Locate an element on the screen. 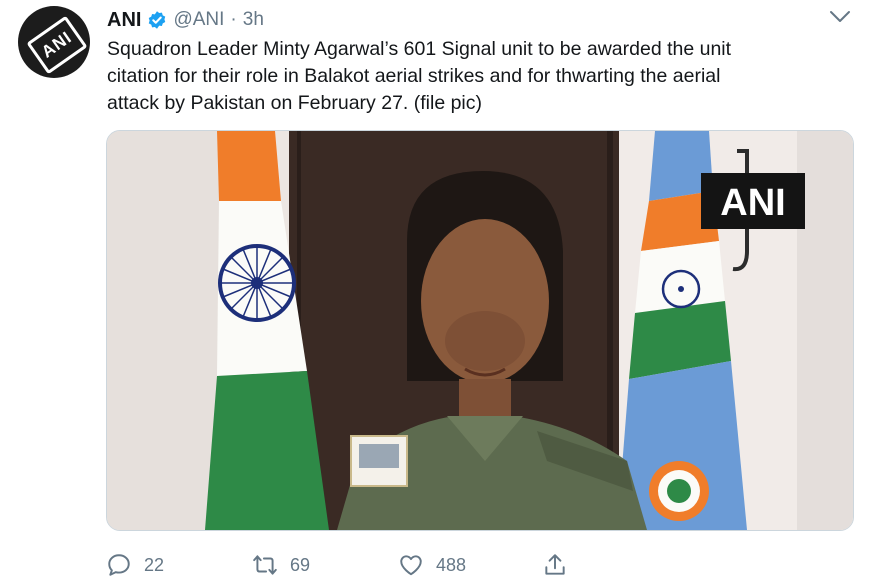 This screenshot has width=875, height=583. heart-icon is located at coordinates (411, 565).